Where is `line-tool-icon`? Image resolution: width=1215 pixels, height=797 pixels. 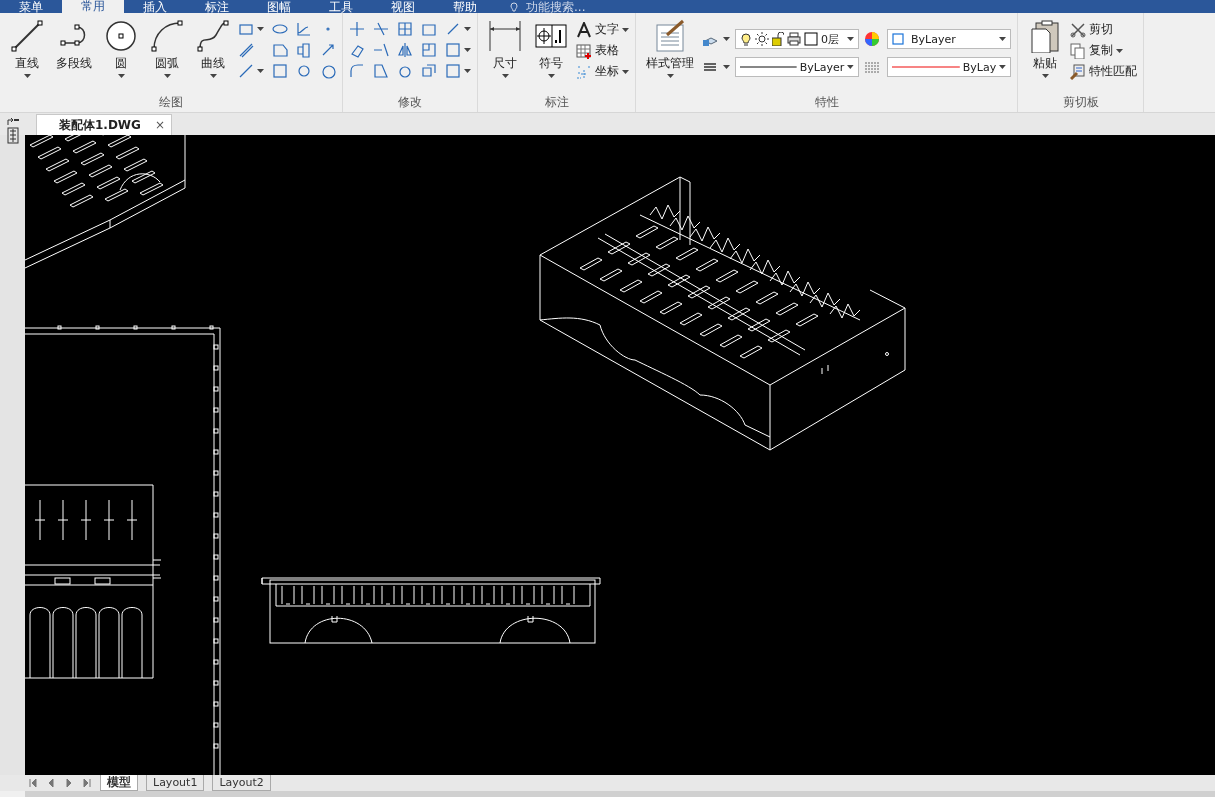
line-tool-icon is located at coordinates (27, 36).